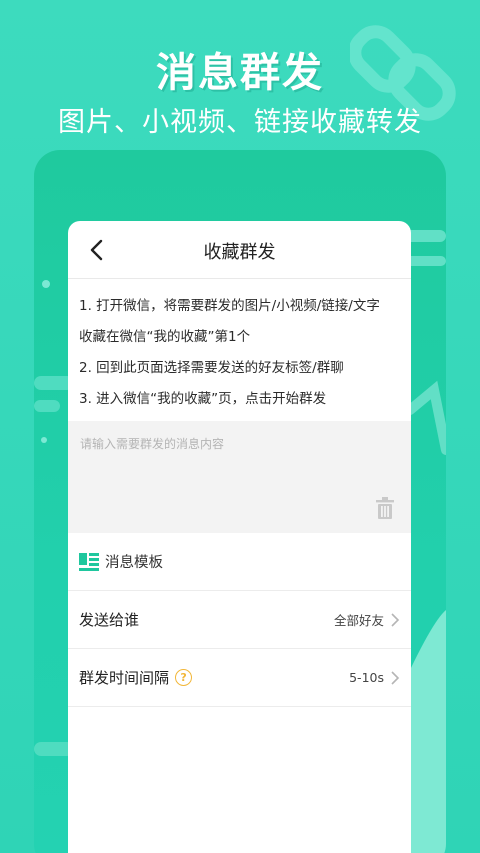 This screenshot has width=480, height=853. I want to click on template-icon, so click(89, 561).